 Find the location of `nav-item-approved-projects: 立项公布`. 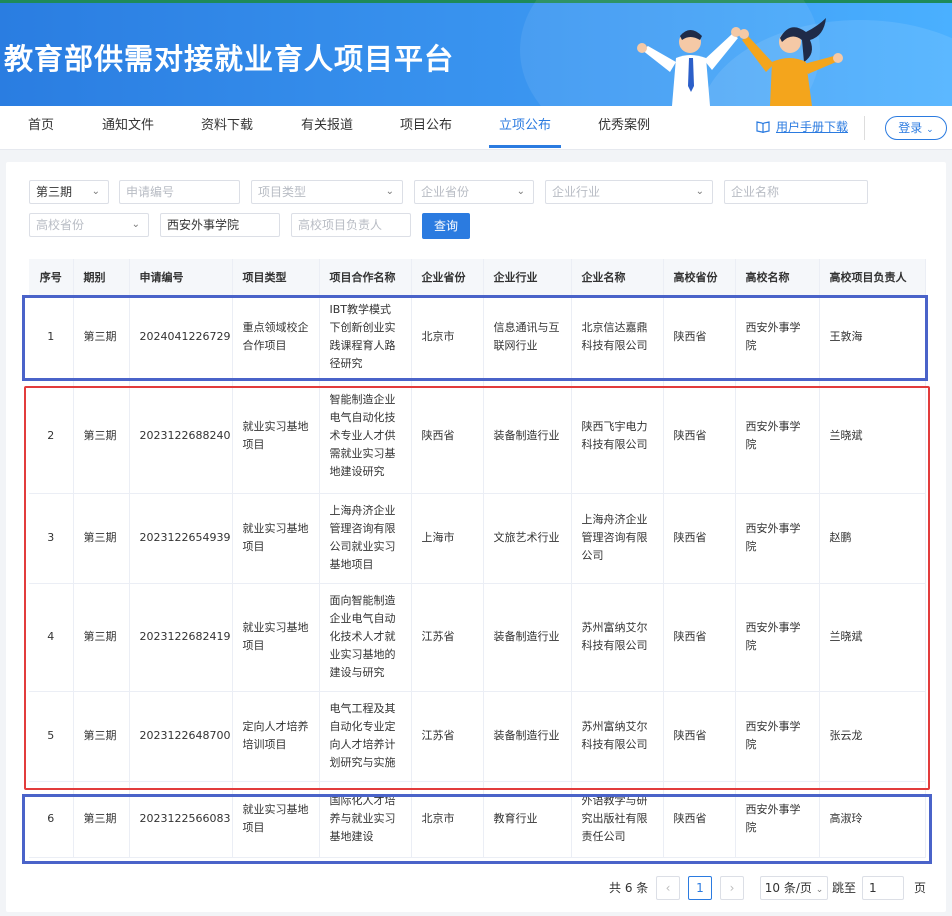

nav-item-approved-projects: 立项公布 is located at coordinates (525, 128).